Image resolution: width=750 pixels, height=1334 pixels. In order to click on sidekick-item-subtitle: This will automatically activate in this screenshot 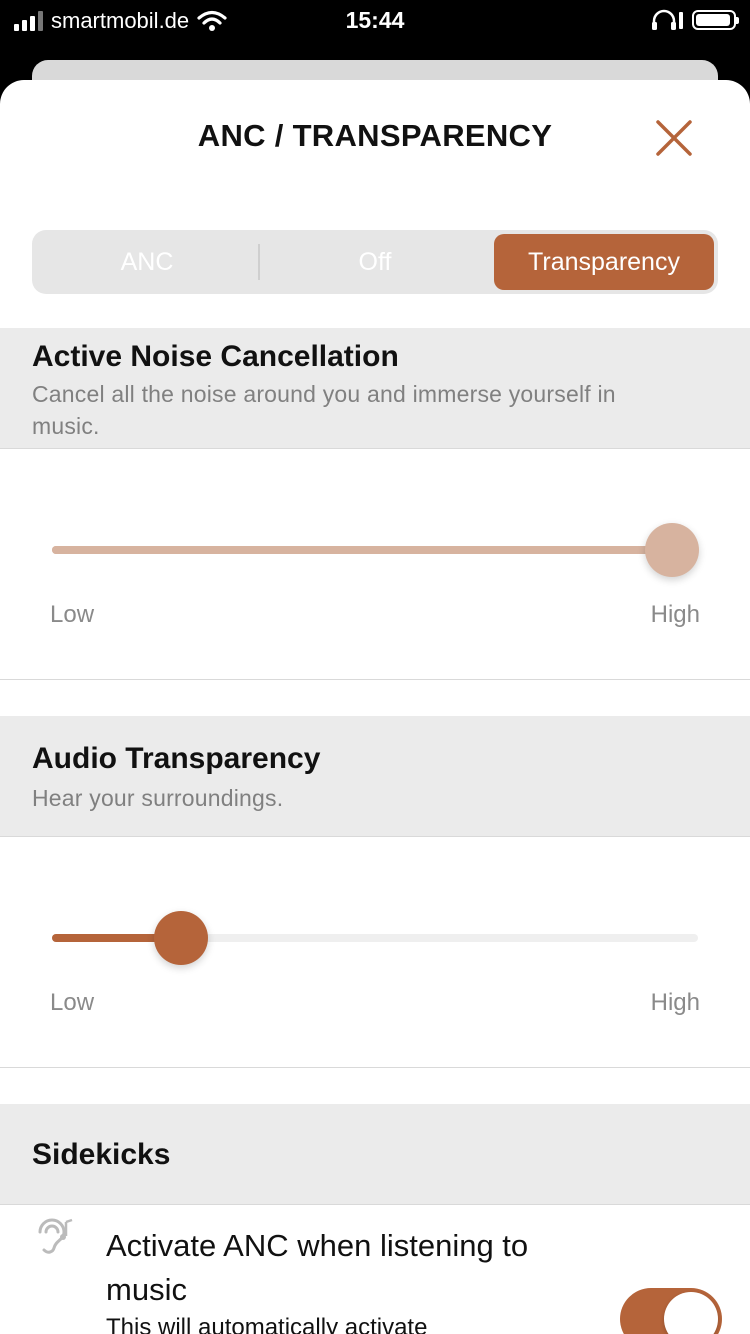, I will do `click(267, 1324)`.